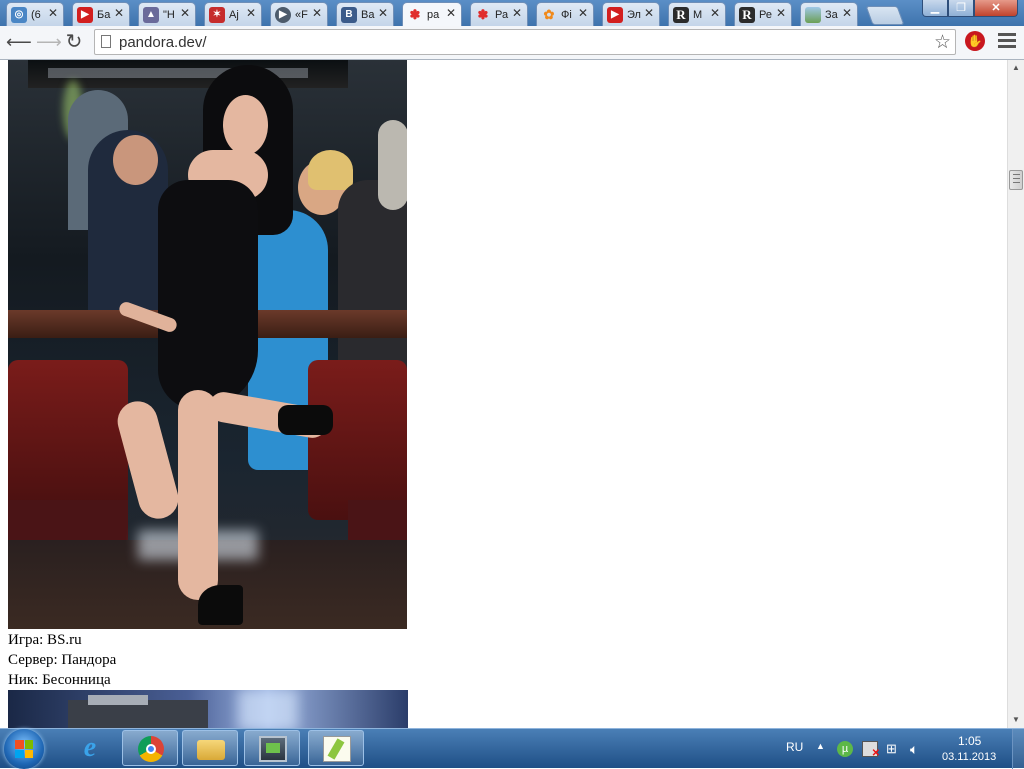 This screenshot has height=769, width=1024. What do you see at coordinates (74, 42) in the screenshot?
I see `reload-icon: ↻` at bounding box center [74, 42].